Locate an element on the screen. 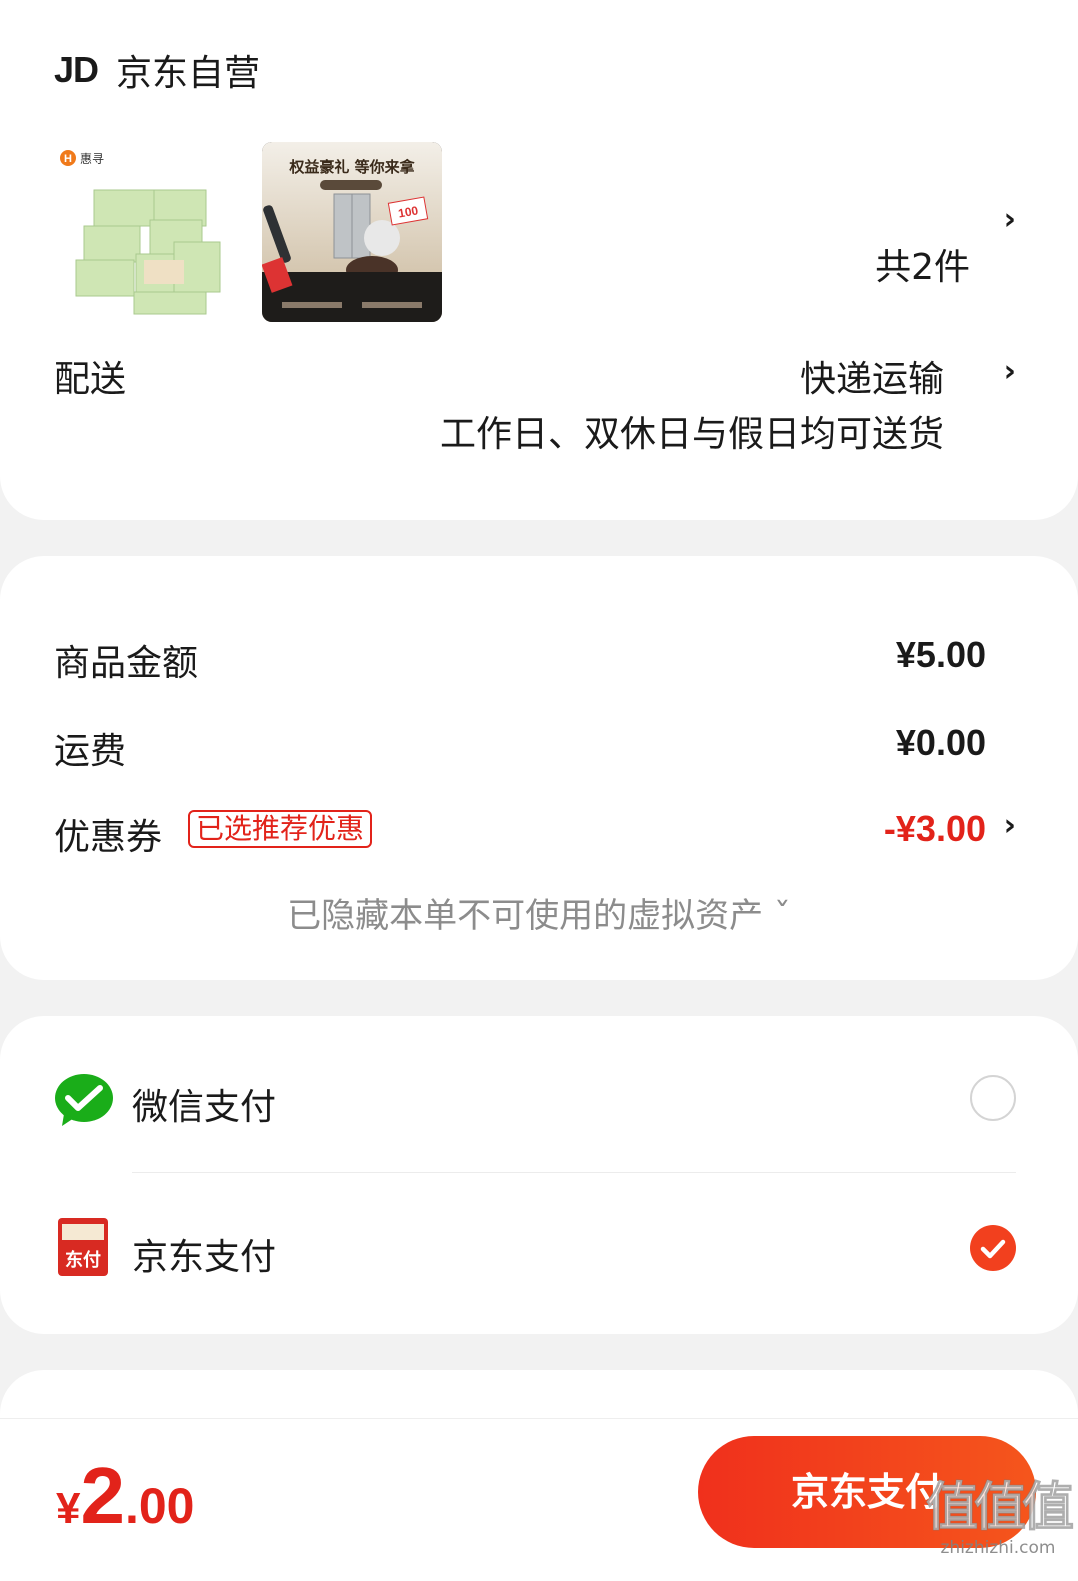  product-thumbnail-midea: 权益豪礼 等你来拿 100 is located at coordinates (352, 232).